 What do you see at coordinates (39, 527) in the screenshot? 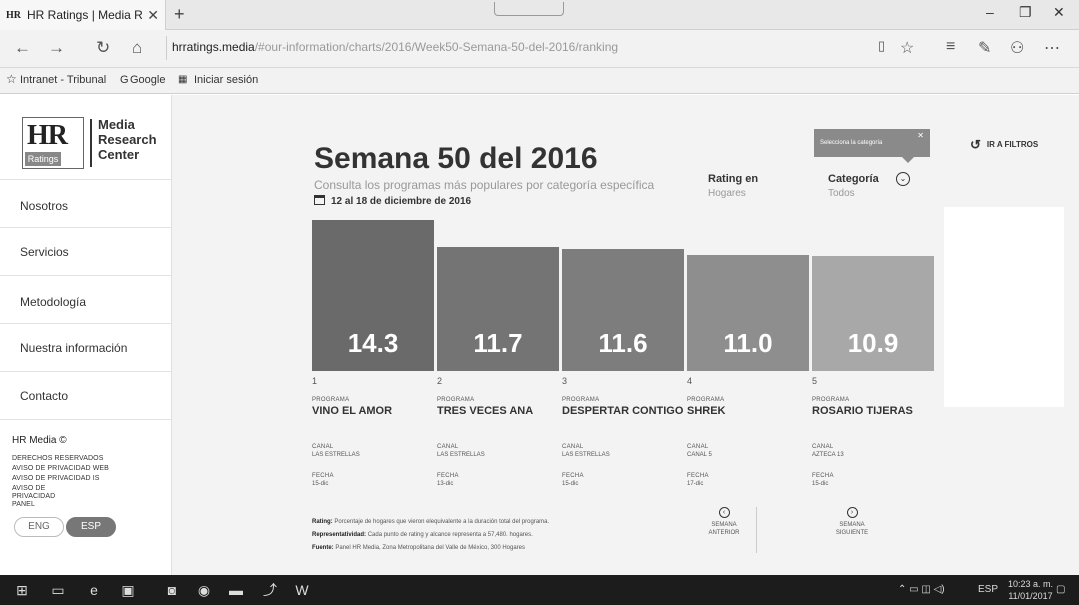
I see `lang-eng-button: ENG` at bounding box center [39, 527].